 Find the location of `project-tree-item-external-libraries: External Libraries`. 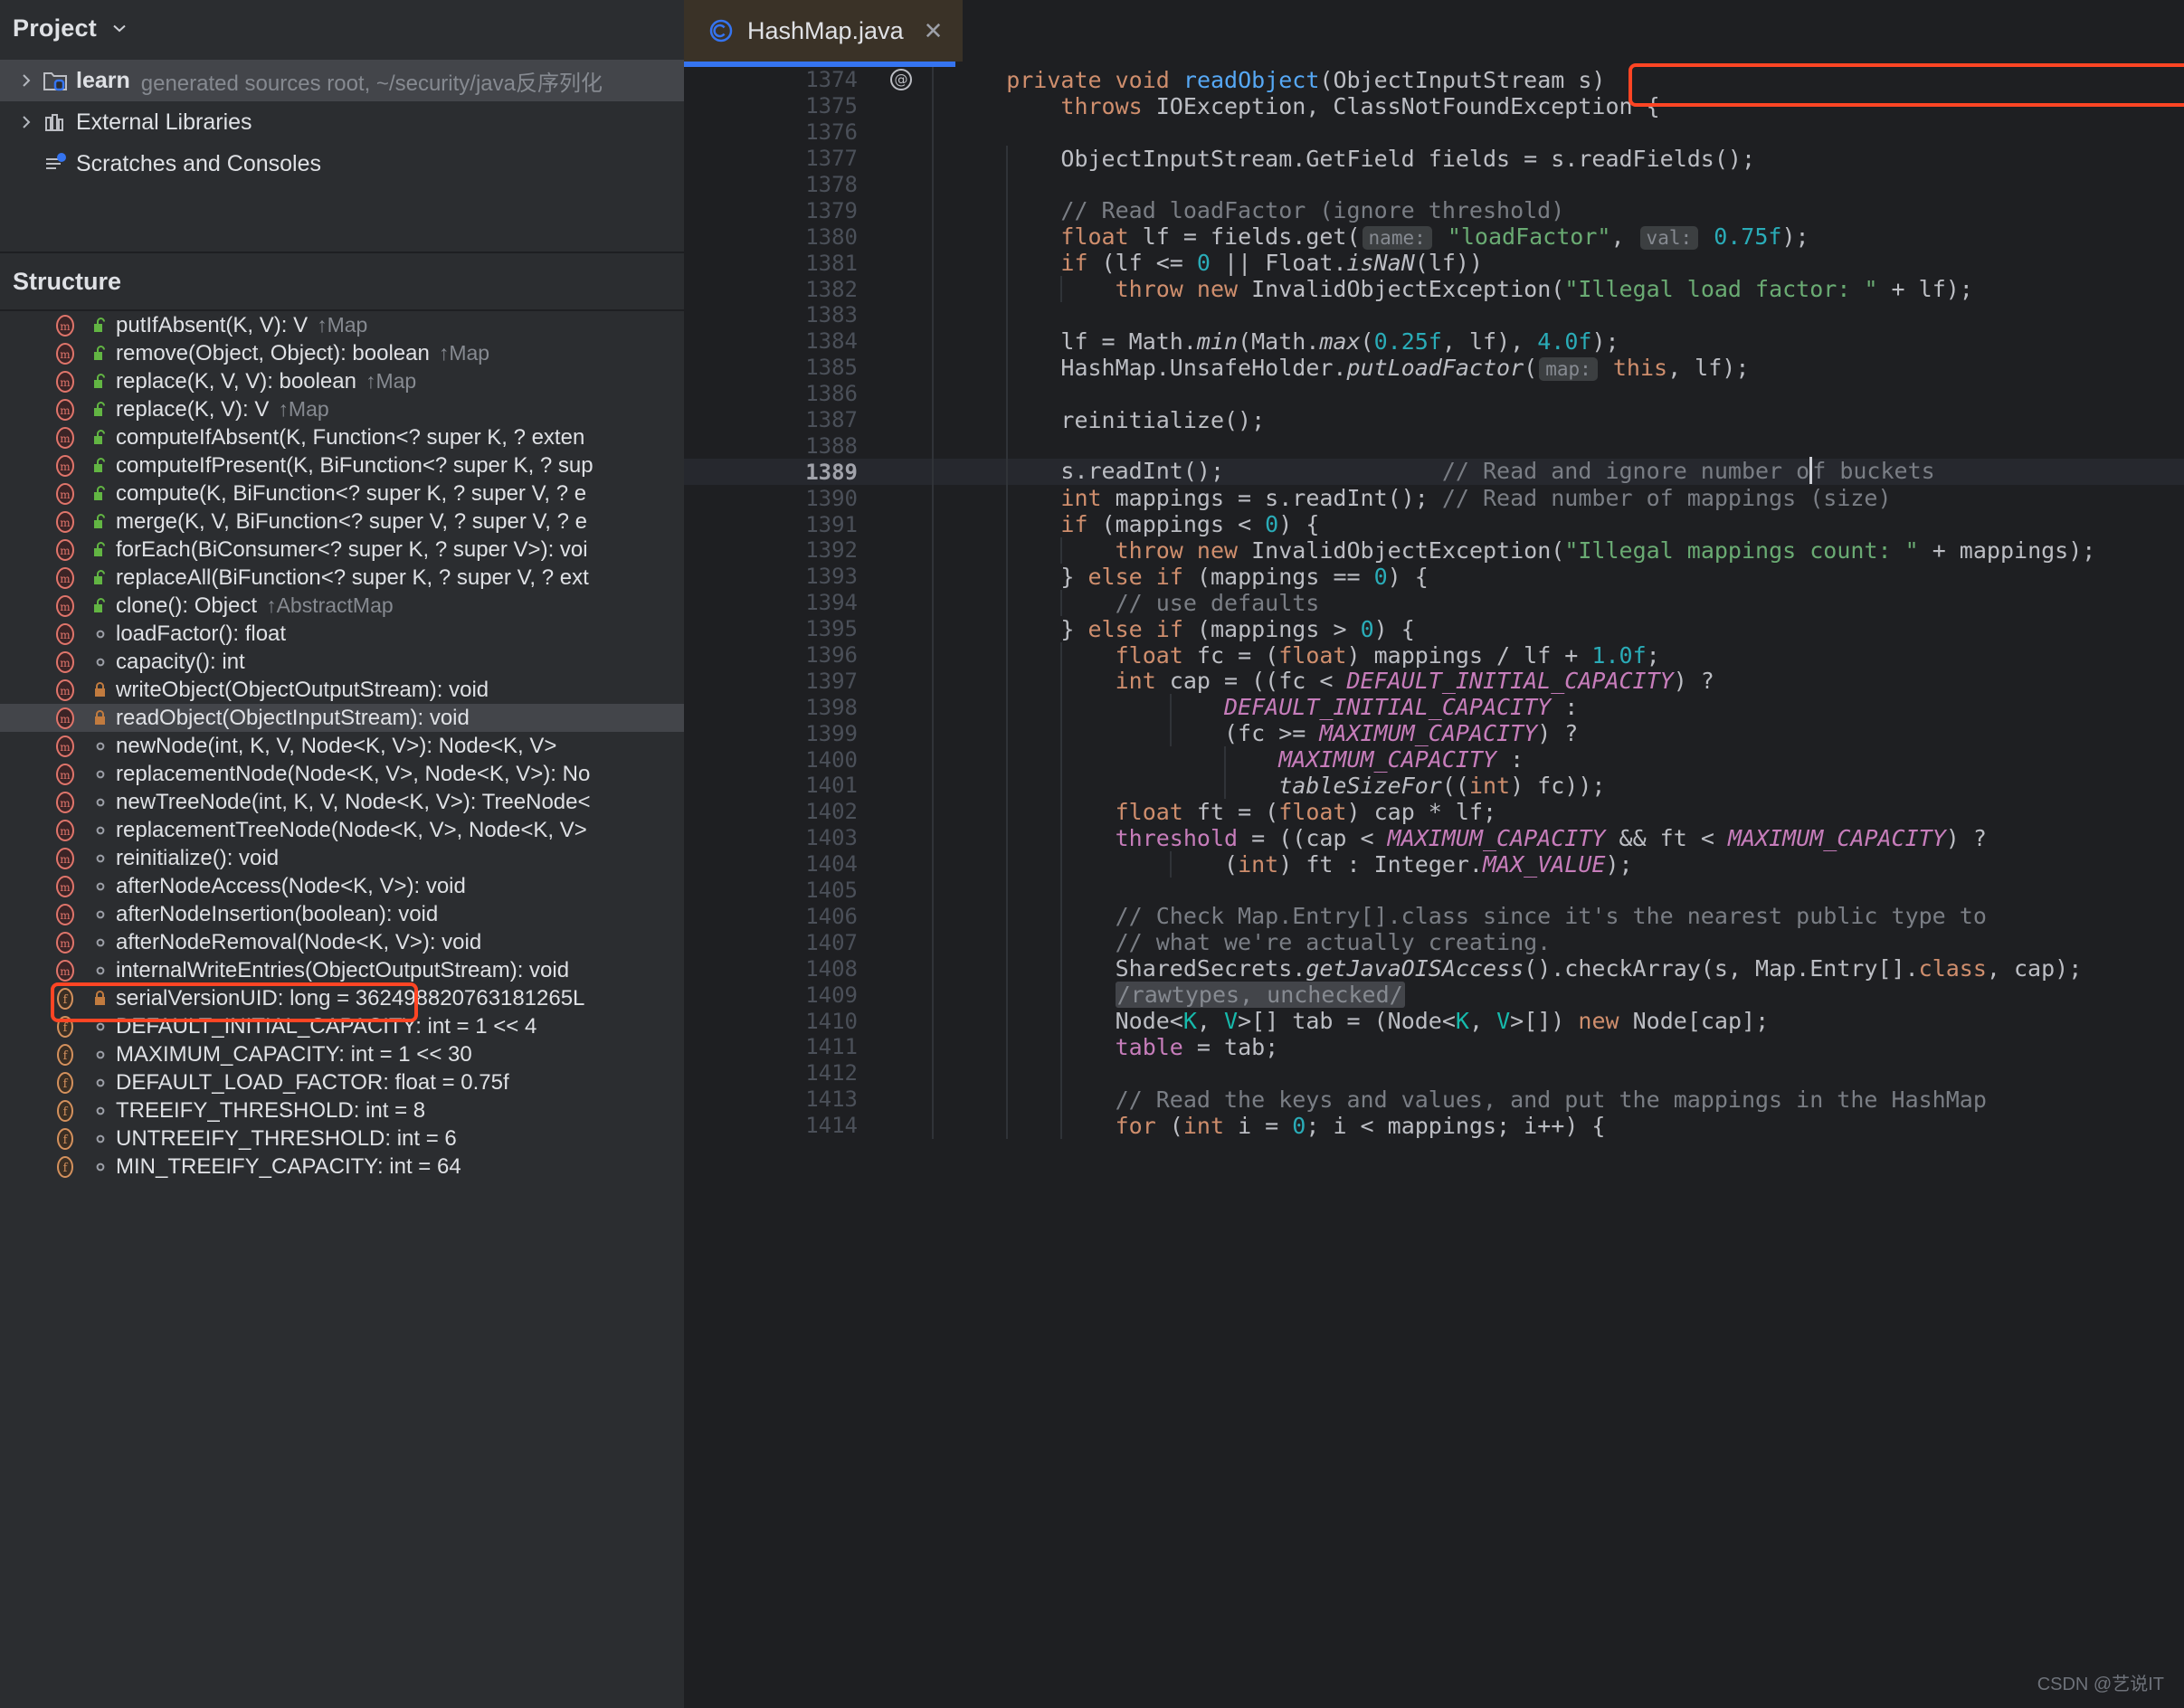

project-tree-item-external-libraries: External Libraries is located at coordinates (342, 122).